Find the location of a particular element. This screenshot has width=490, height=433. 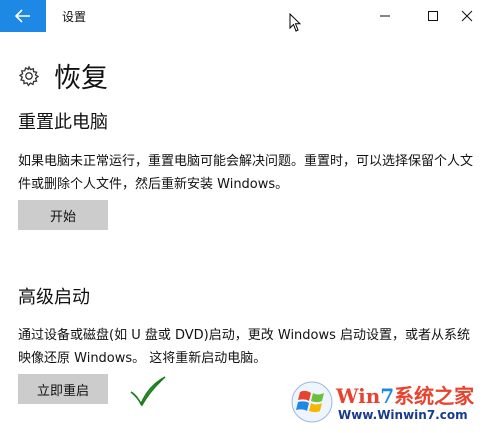

minimize-icon is located at coordinates (385, 16).